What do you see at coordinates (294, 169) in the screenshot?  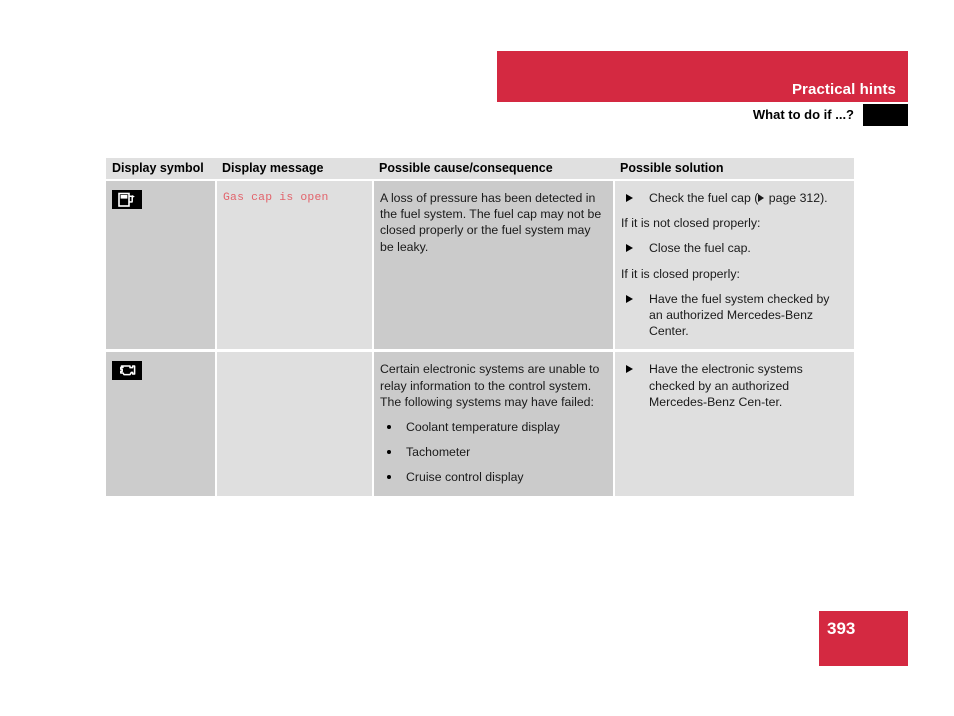 I see `column-header-display-message: Display message` at bounding box center [294, 169].